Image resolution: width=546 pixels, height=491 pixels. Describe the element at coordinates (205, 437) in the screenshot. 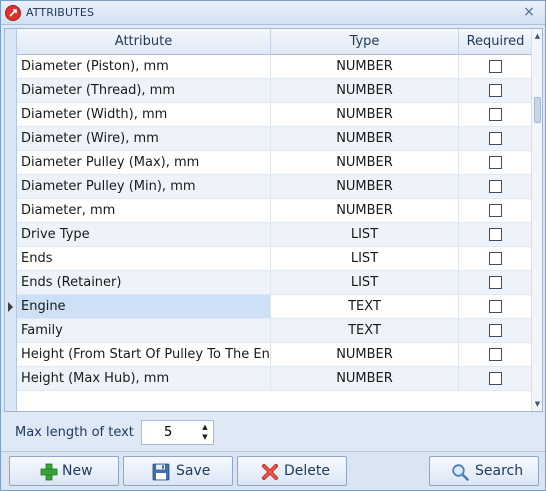

I see `spin-down-icon: ▼` at that location.